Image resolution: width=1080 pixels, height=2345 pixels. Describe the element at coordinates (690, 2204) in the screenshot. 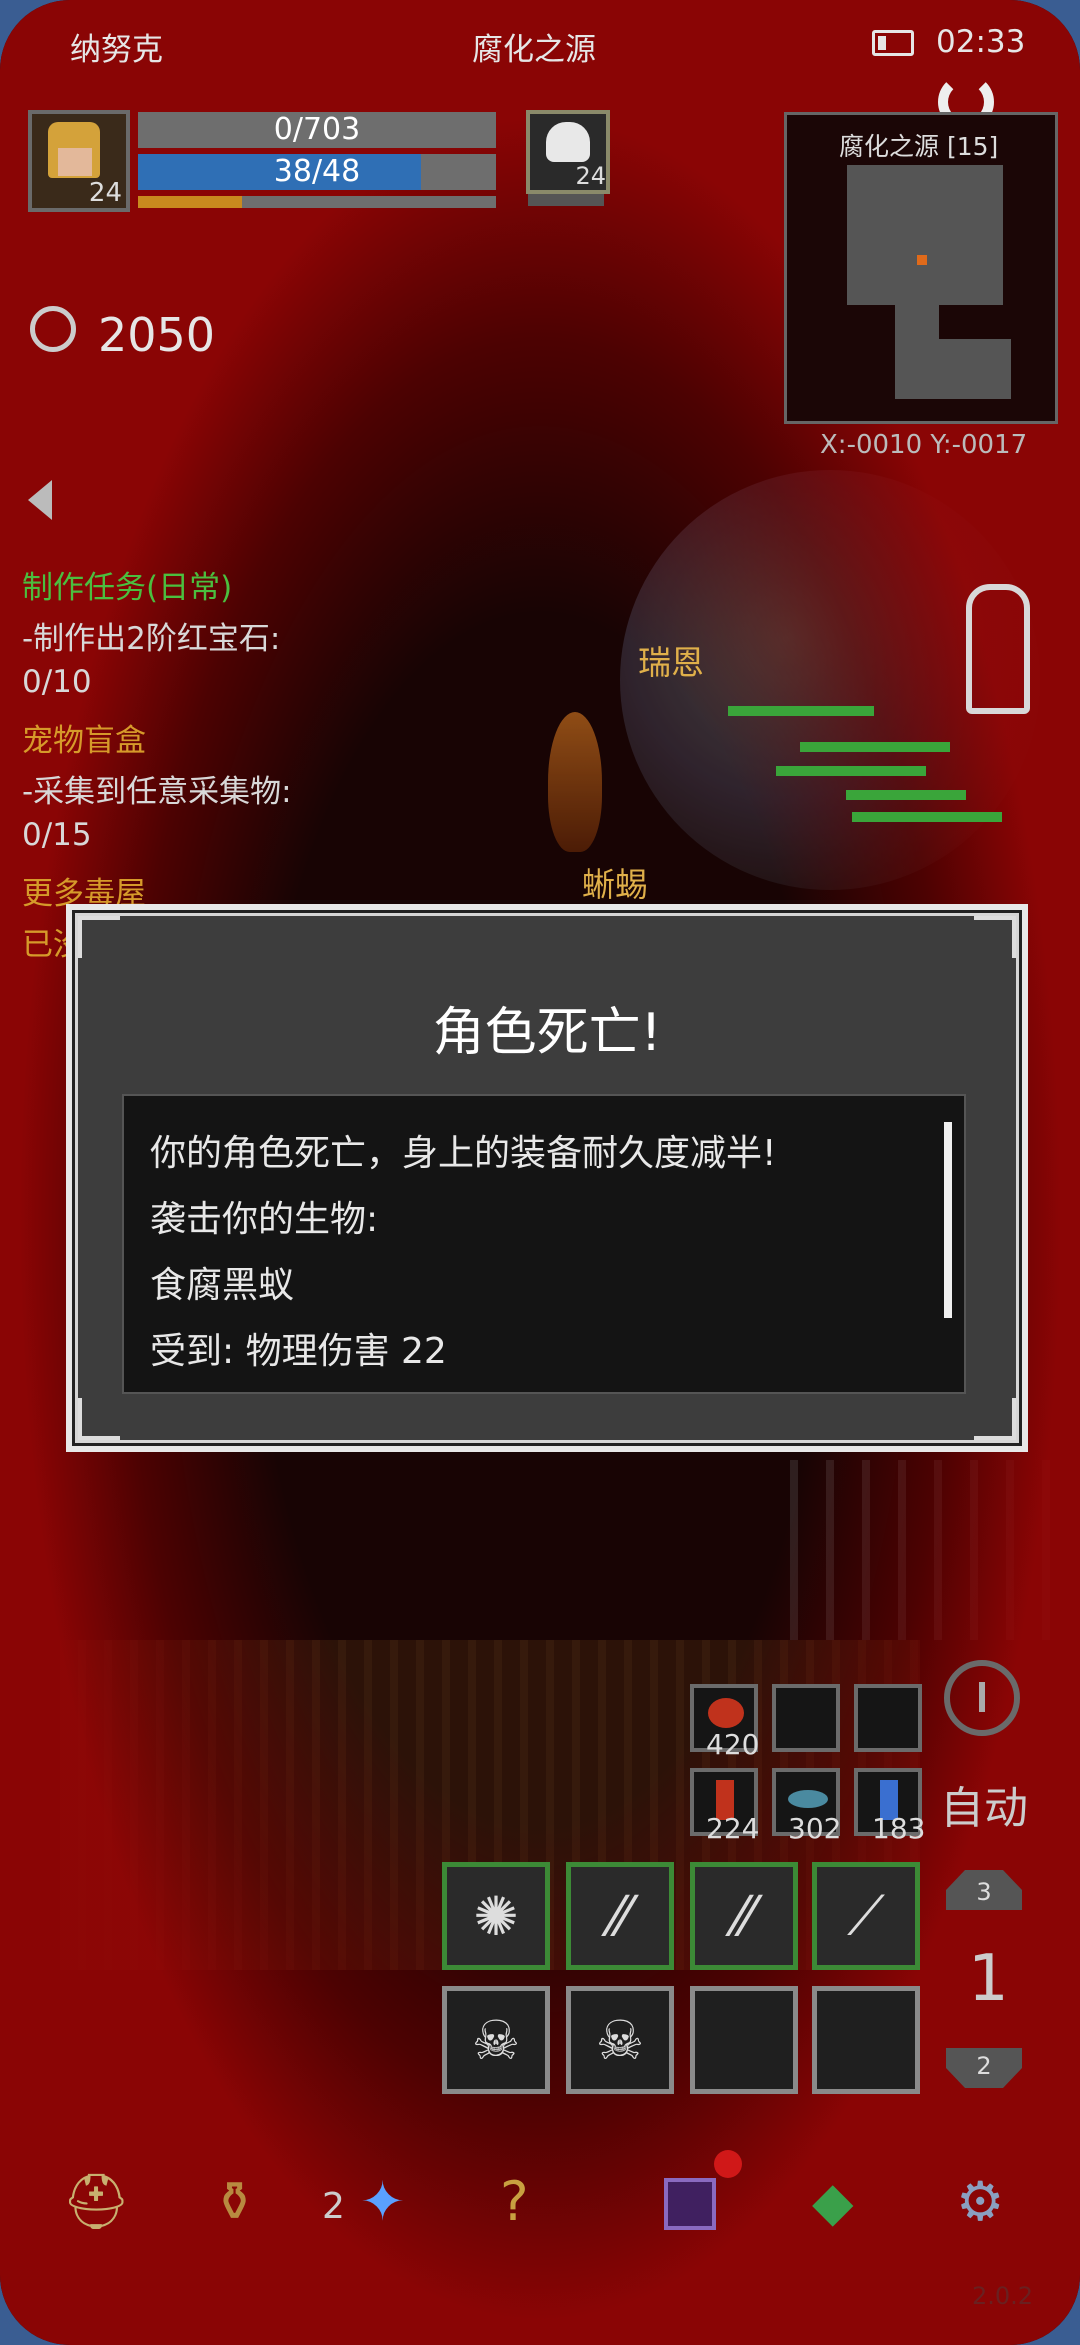

I see `portal-icon` at that location.